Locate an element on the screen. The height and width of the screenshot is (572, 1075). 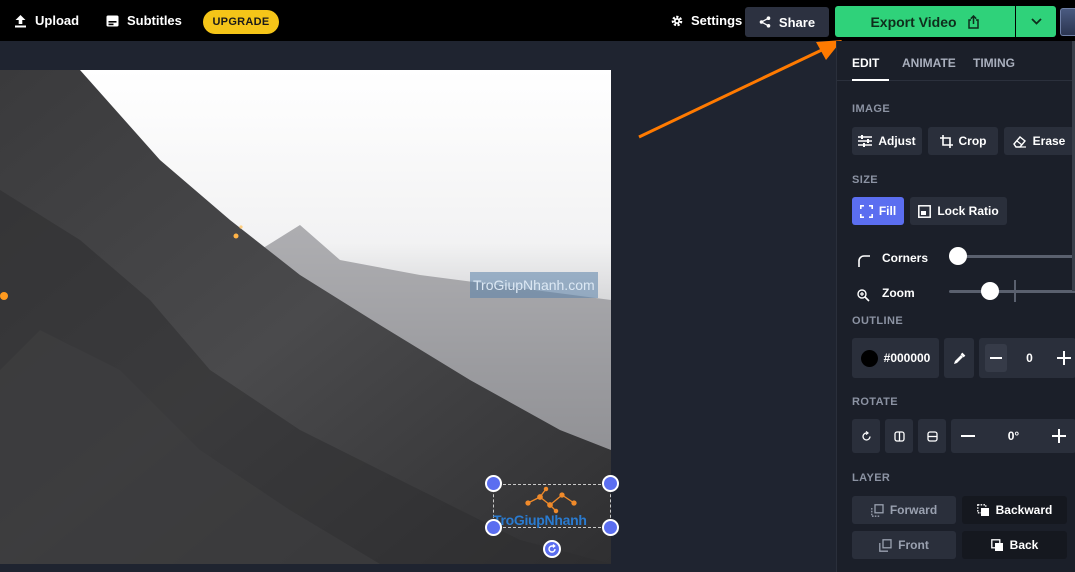
layer-backward-button: Backward is located at coordinates (1014, 510).